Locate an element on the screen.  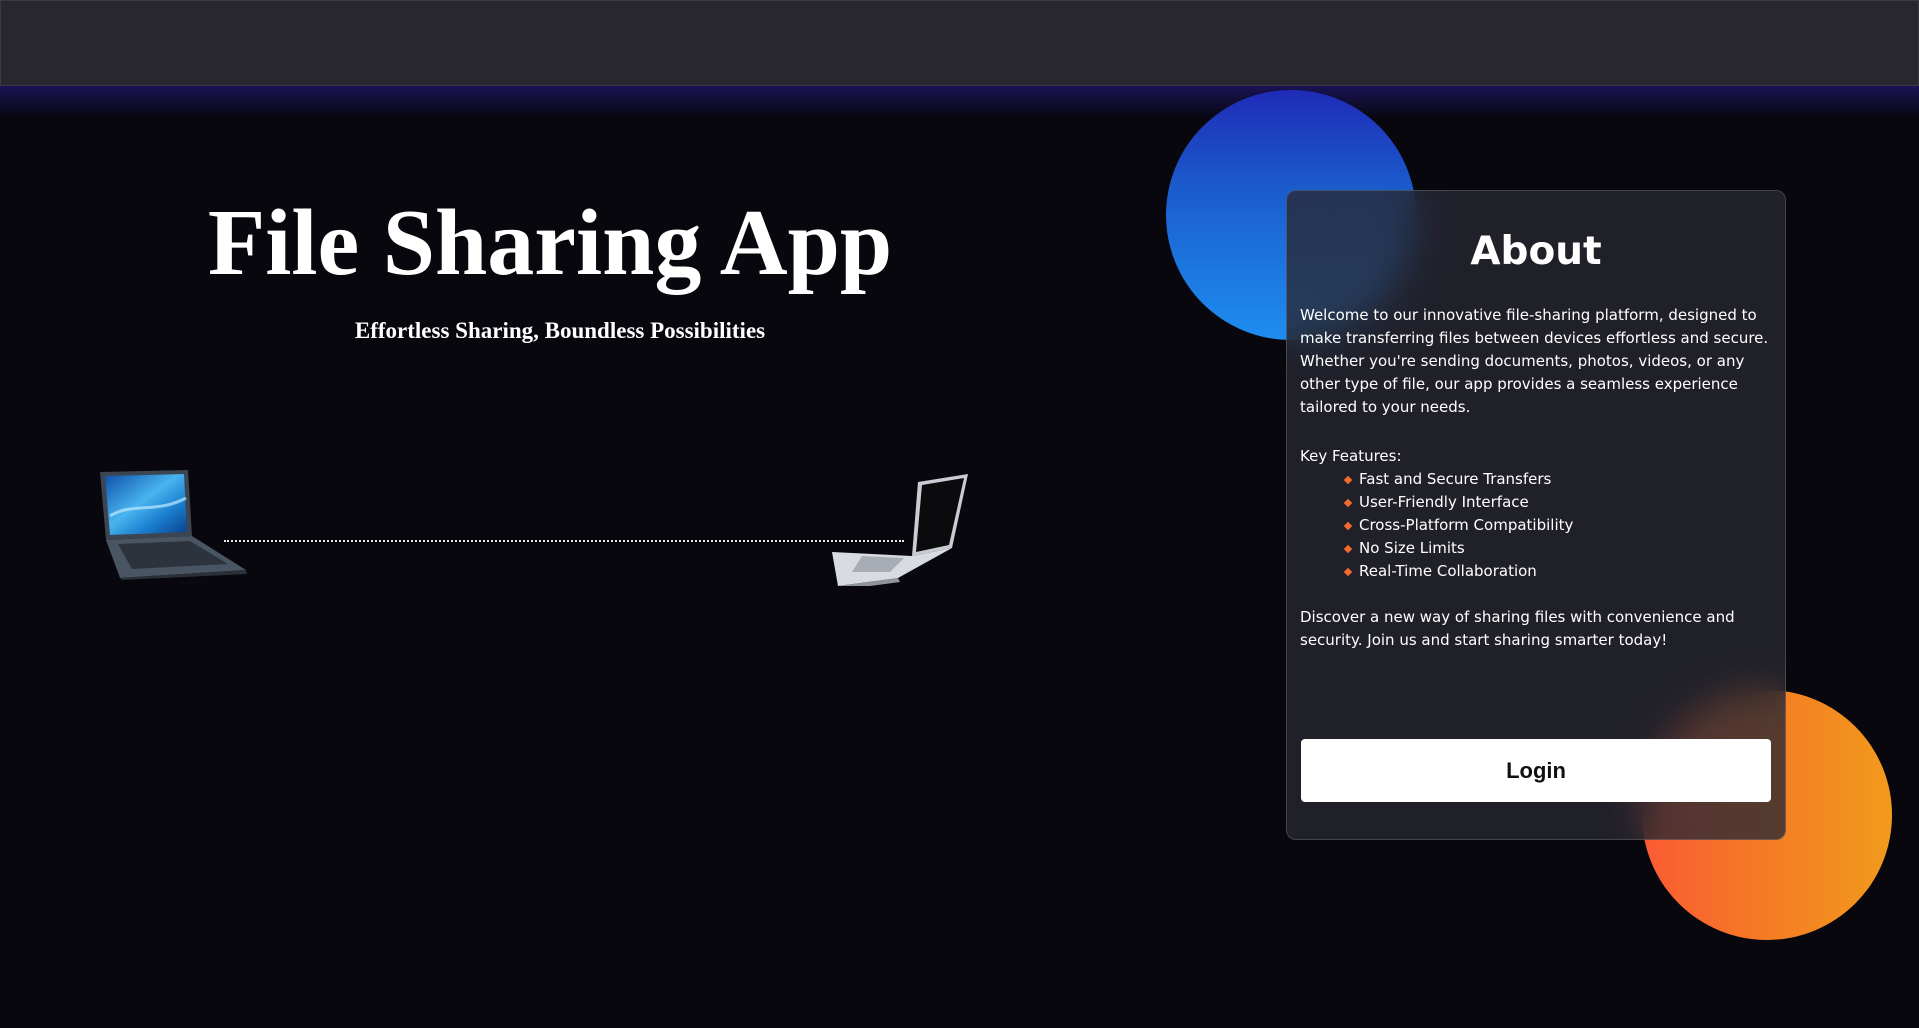
top-bar-glow is located at coordinates (959, 103).